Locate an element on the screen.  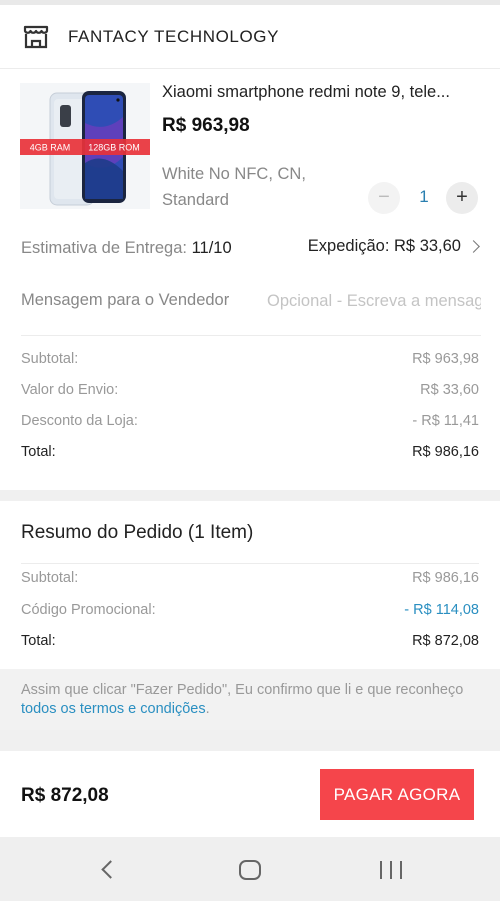
checkout-total: R$ 872,08 is located at coordinates (65, 795).